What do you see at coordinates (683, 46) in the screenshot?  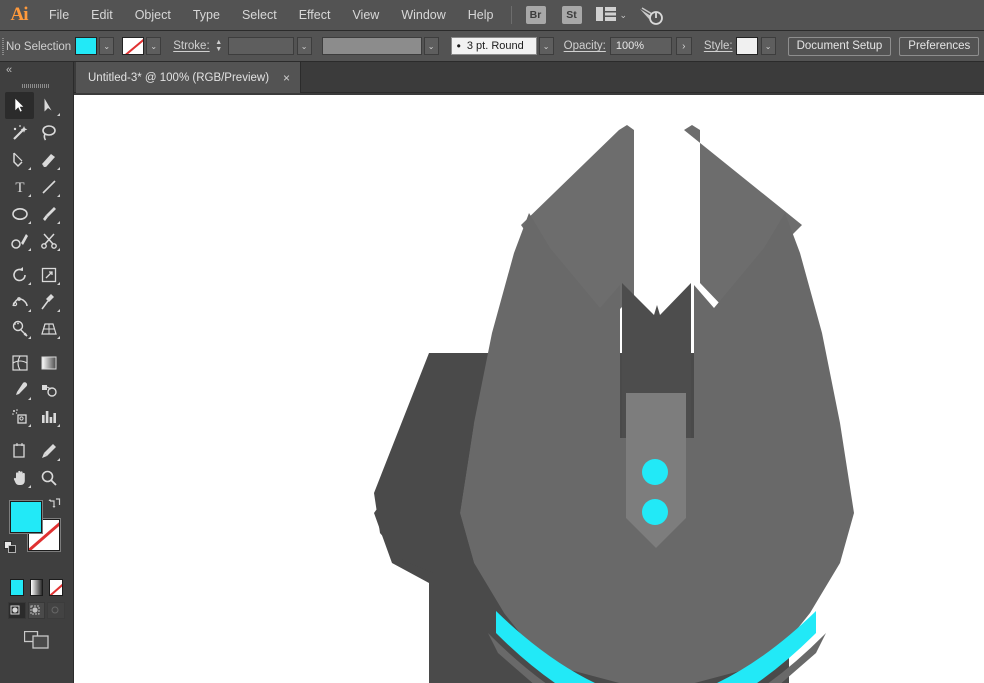 I see `opacity-expand-button: ›` at bounding box center [683, 46].